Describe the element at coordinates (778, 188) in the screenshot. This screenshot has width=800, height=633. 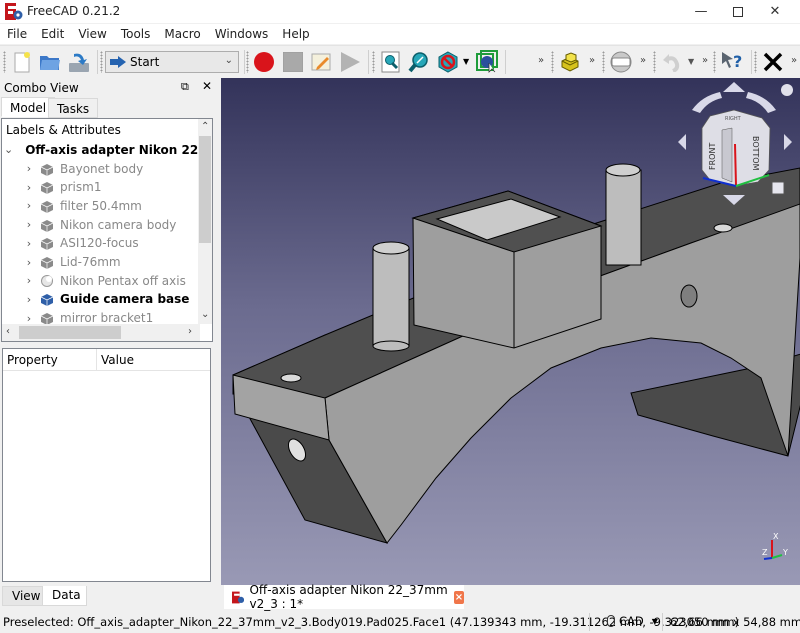
I see `isometric-view-icon` at that location.